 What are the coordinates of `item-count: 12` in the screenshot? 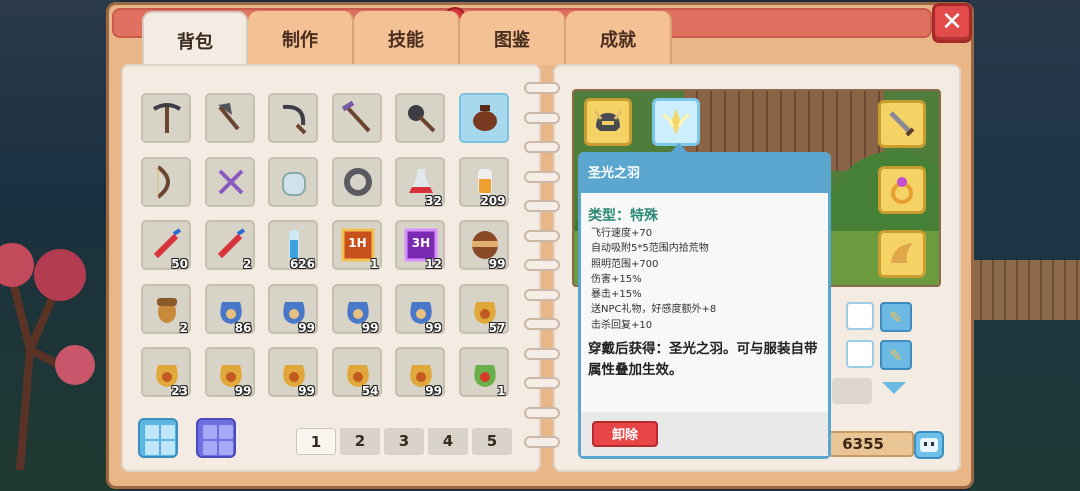 It's located at (433, 264).